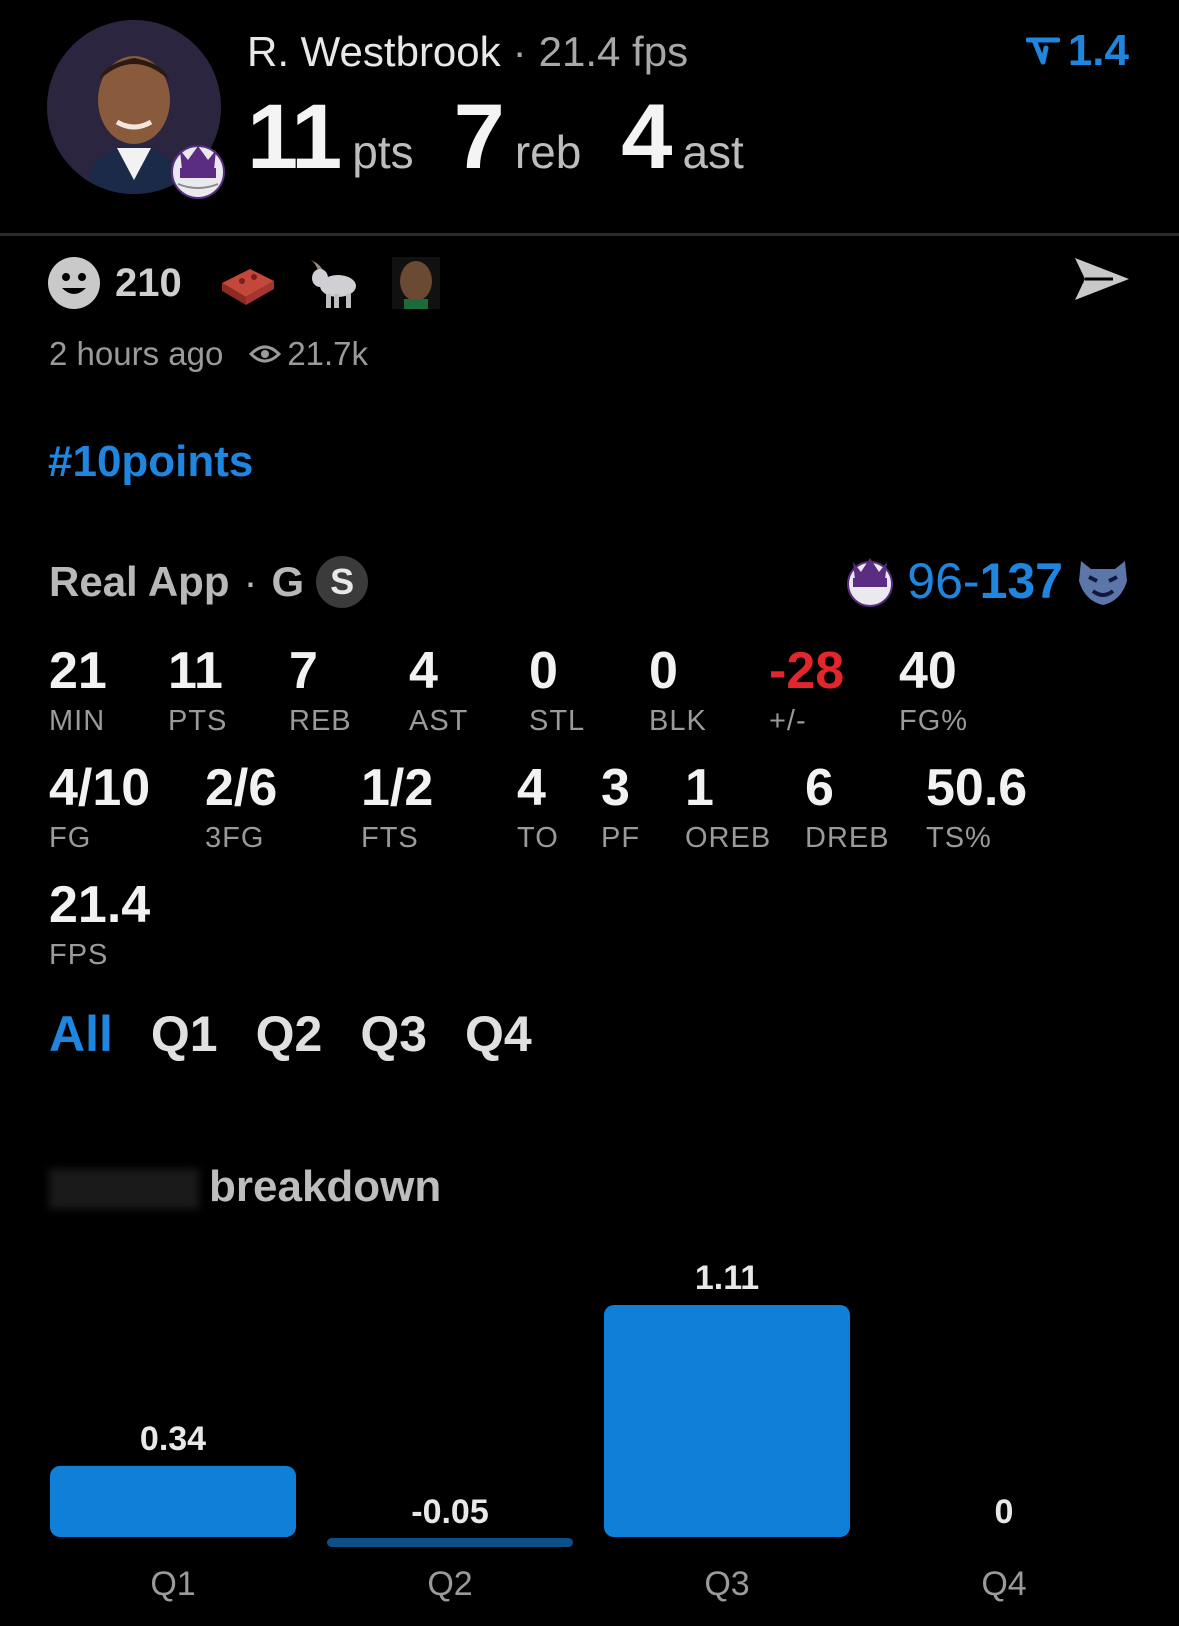 The image size is (1179, 1626). Describe the element at coordinates (77, 721) in the screenshot. I see `stat-label: MIN` at that location.